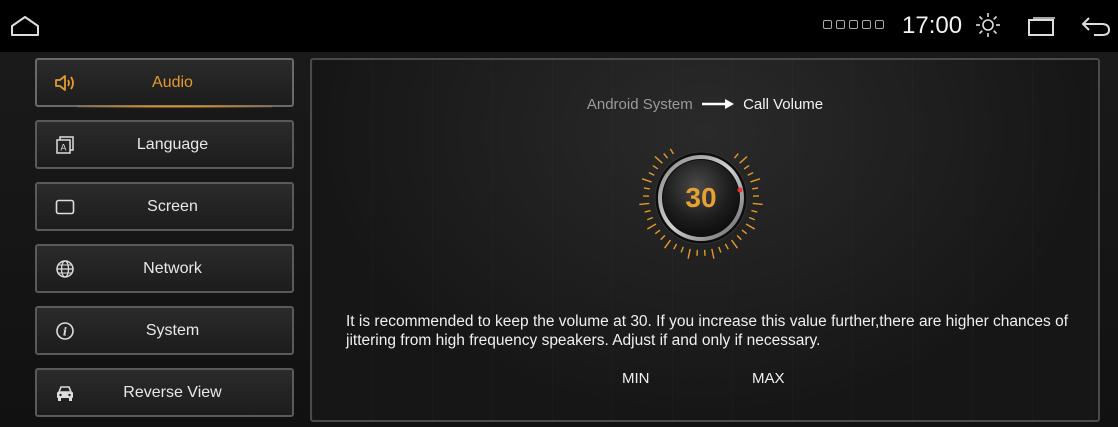 The image size is (1118, 427). Describe the element at coordinates (827, 24) in the screenshot. I see `sim-icon` at that location.